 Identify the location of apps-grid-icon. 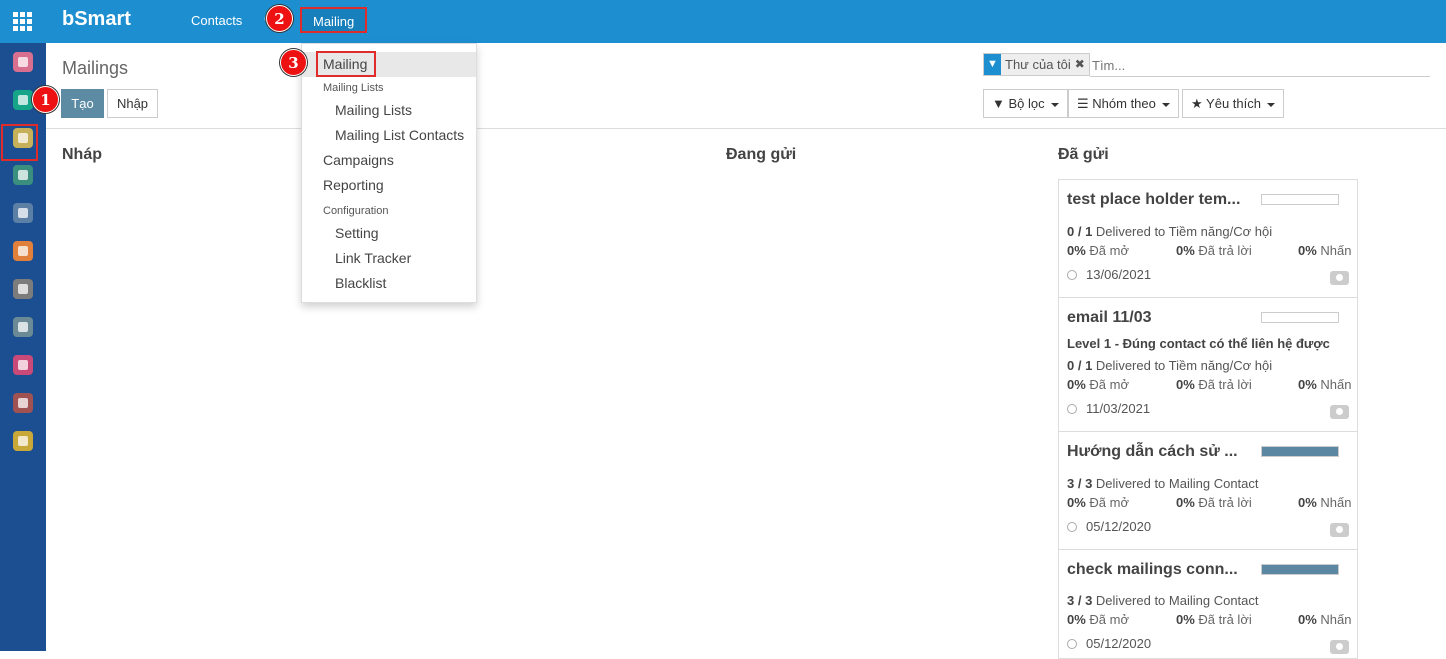
(23, 21).